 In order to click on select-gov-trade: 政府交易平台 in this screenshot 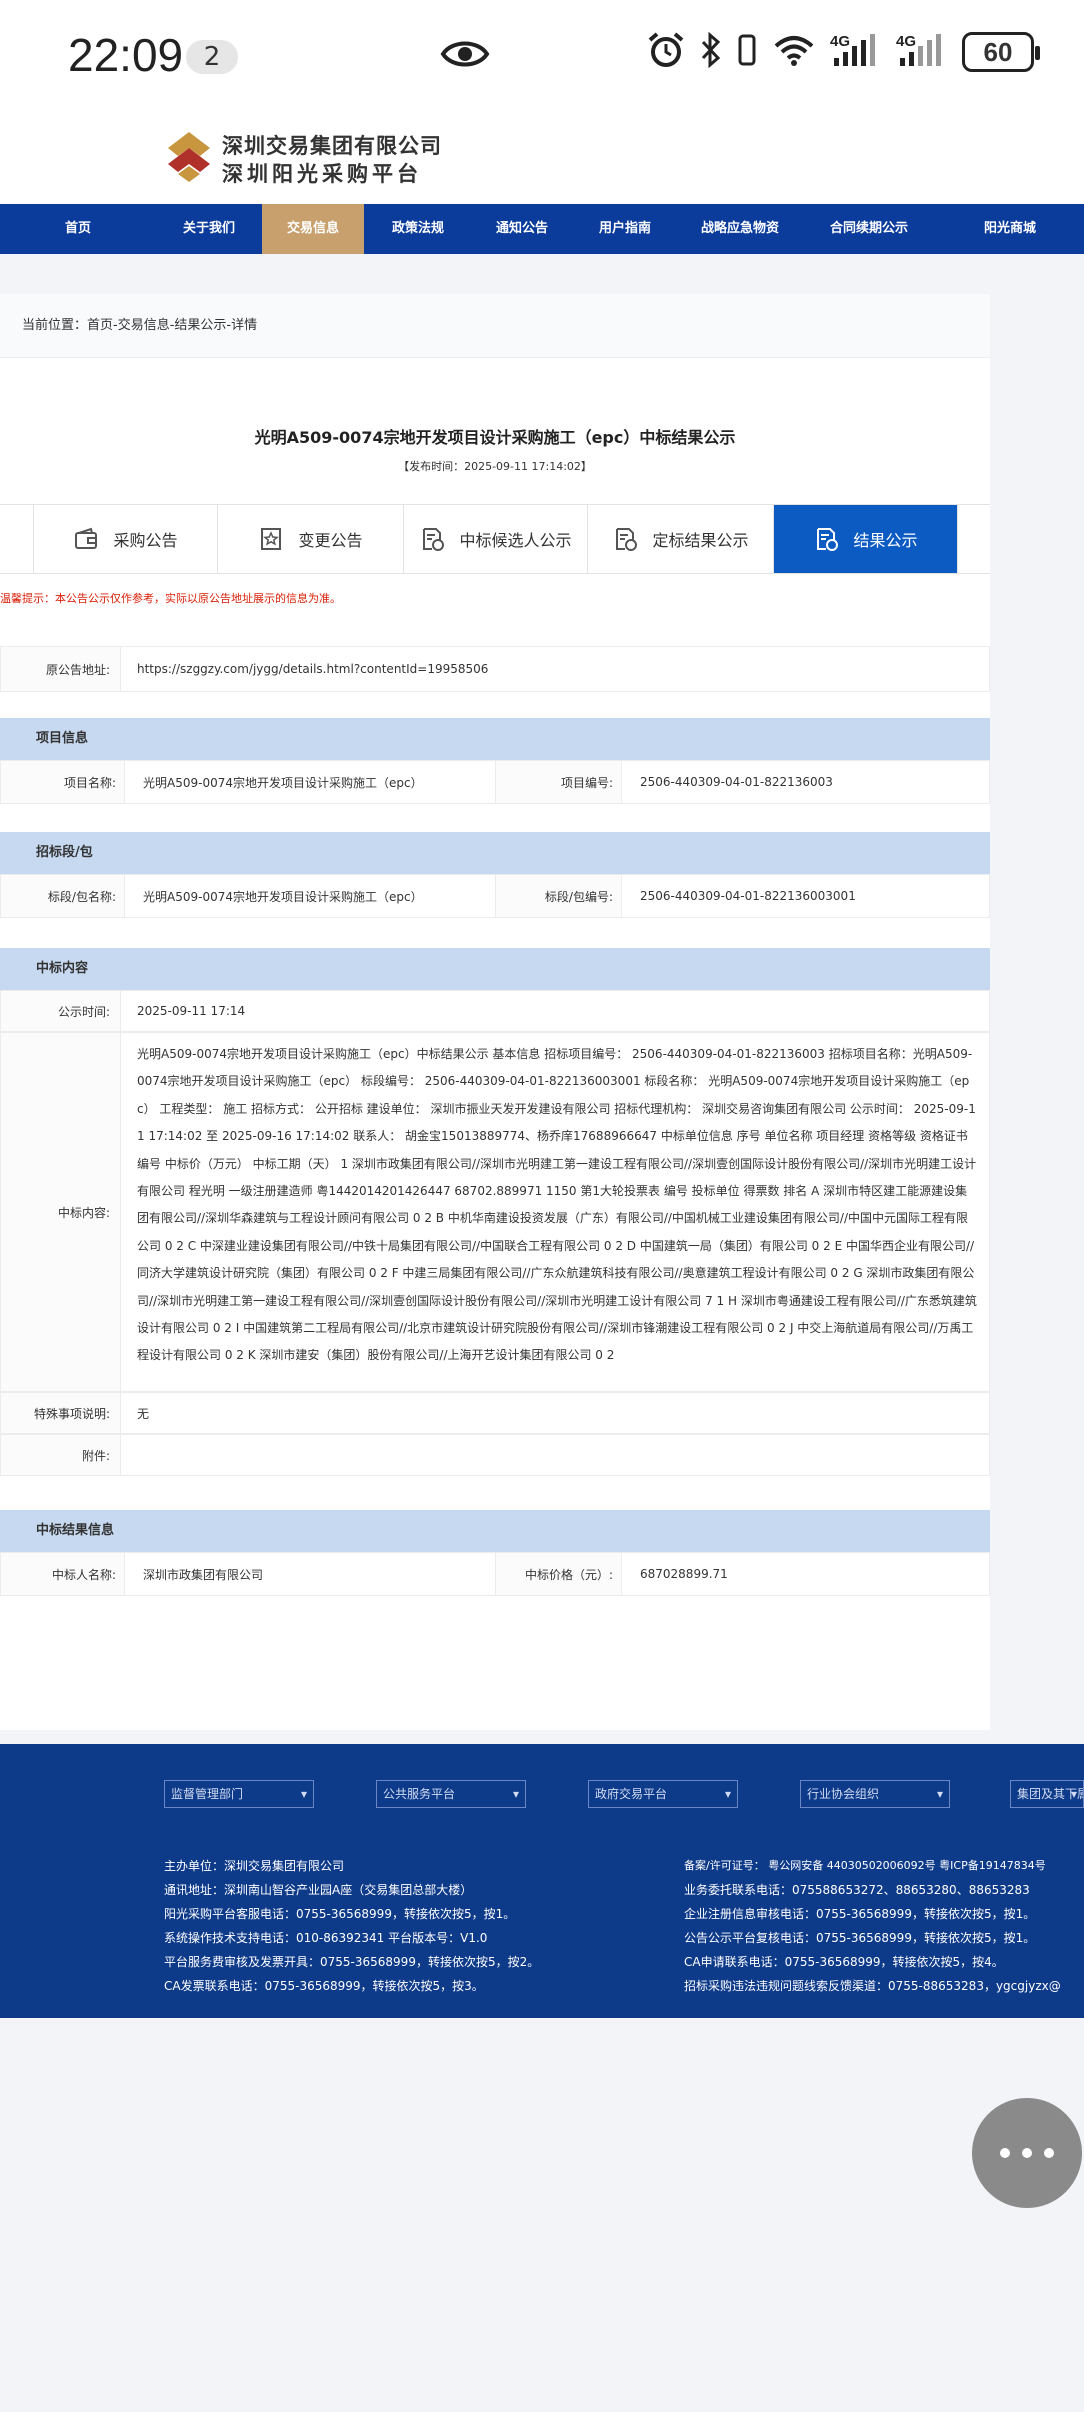, I will do `click(663, 1794)`.